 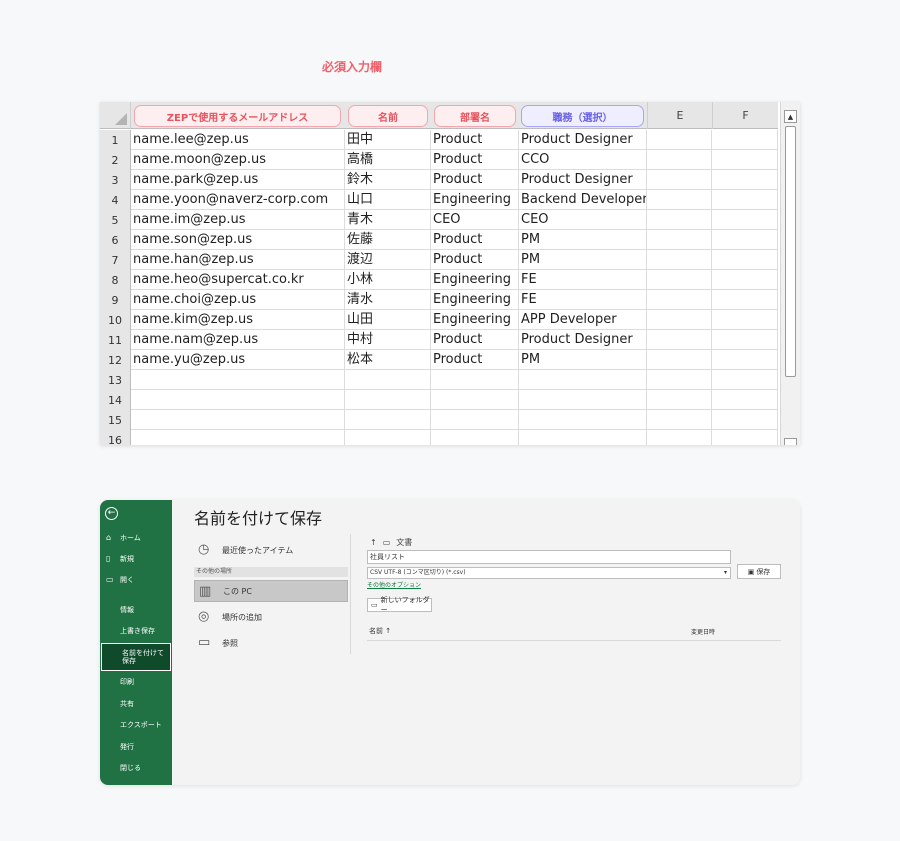 I want to click on file-type-select: CSV UTF-8 (コンマ区切り) (*.csv) ▾, so click(x=549, y=573).